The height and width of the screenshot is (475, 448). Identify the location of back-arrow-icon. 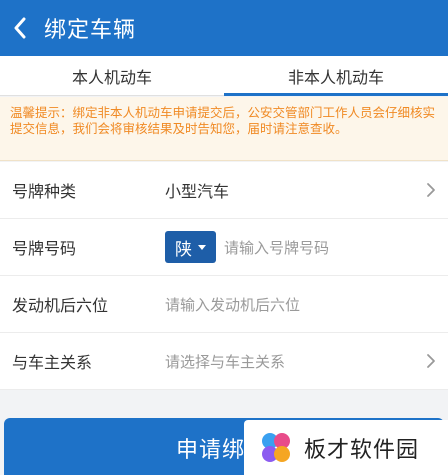
(20, 28).